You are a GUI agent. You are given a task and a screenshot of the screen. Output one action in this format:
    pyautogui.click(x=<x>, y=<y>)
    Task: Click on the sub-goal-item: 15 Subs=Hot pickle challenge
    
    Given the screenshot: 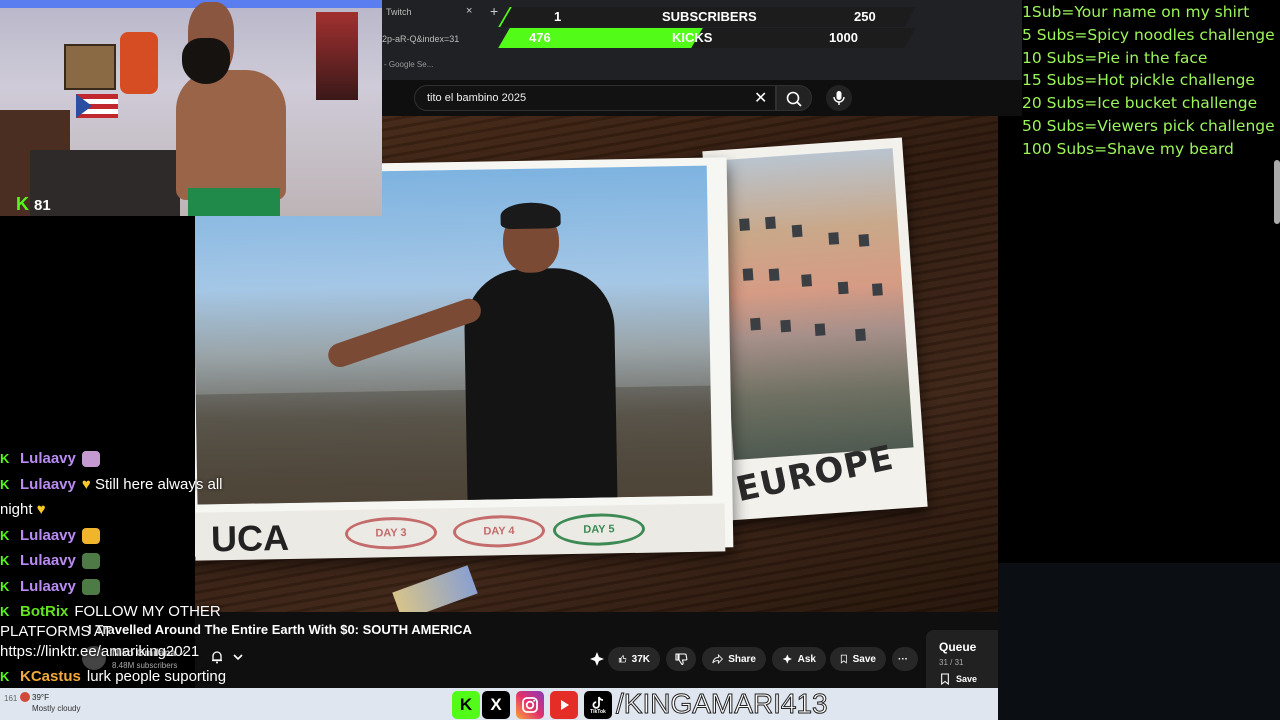 What is the action you would take?
    pyautogui.click(x=1138, y=80)
    